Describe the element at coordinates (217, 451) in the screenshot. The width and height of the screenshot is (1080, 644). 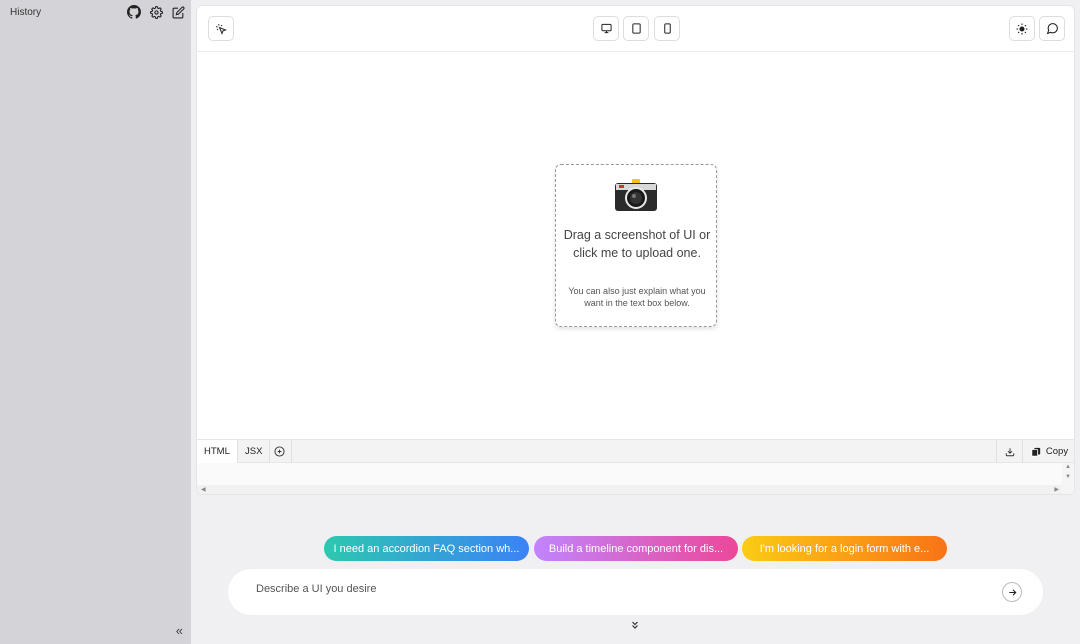
I see `tab-html: HTML` at that location.